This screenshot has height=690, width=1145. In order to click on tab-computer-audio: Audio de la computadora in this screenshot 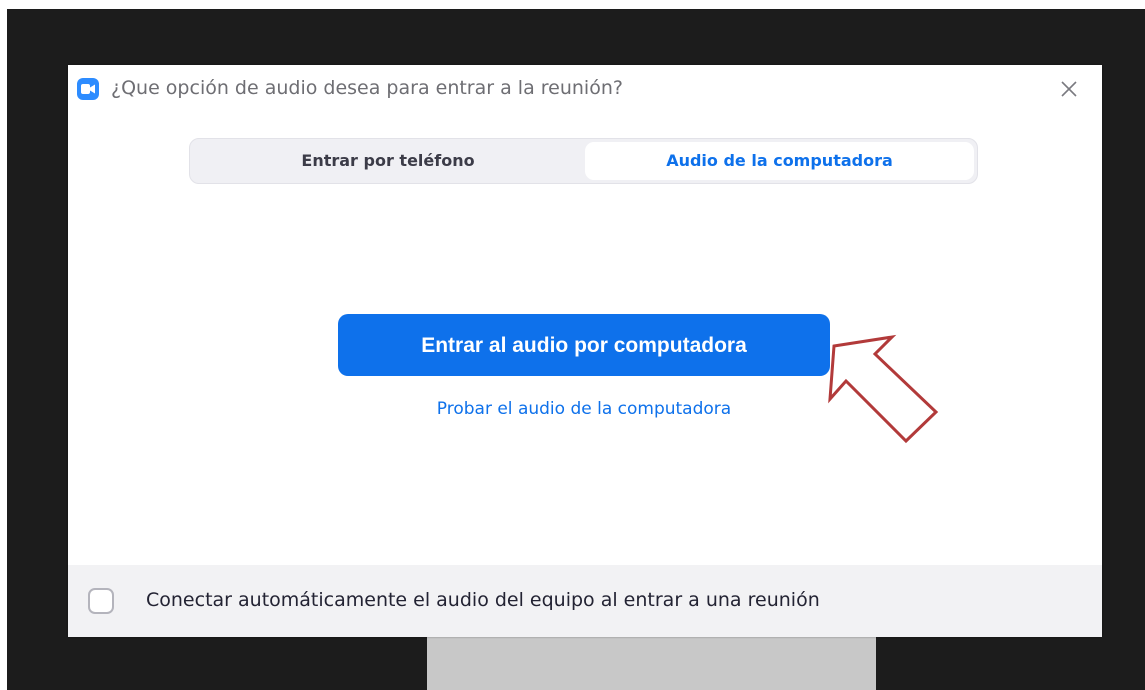, I will do `click(779, 161)`.